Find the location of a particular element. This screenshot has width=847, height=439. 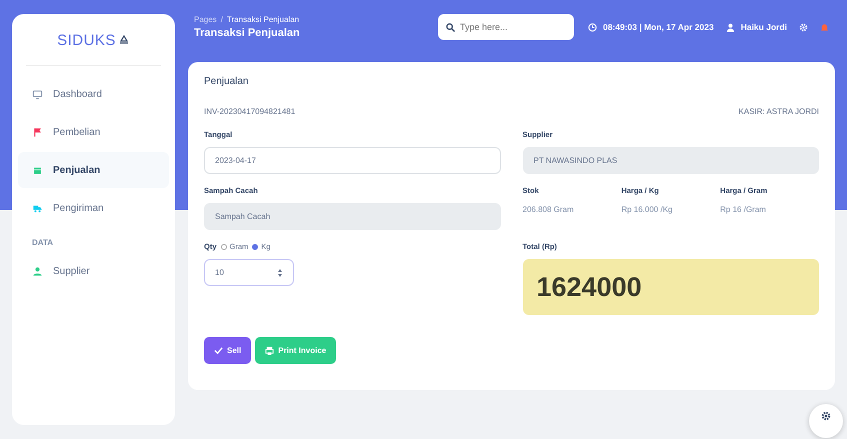

sell-button: Sell is located at coordinates (228, 350).